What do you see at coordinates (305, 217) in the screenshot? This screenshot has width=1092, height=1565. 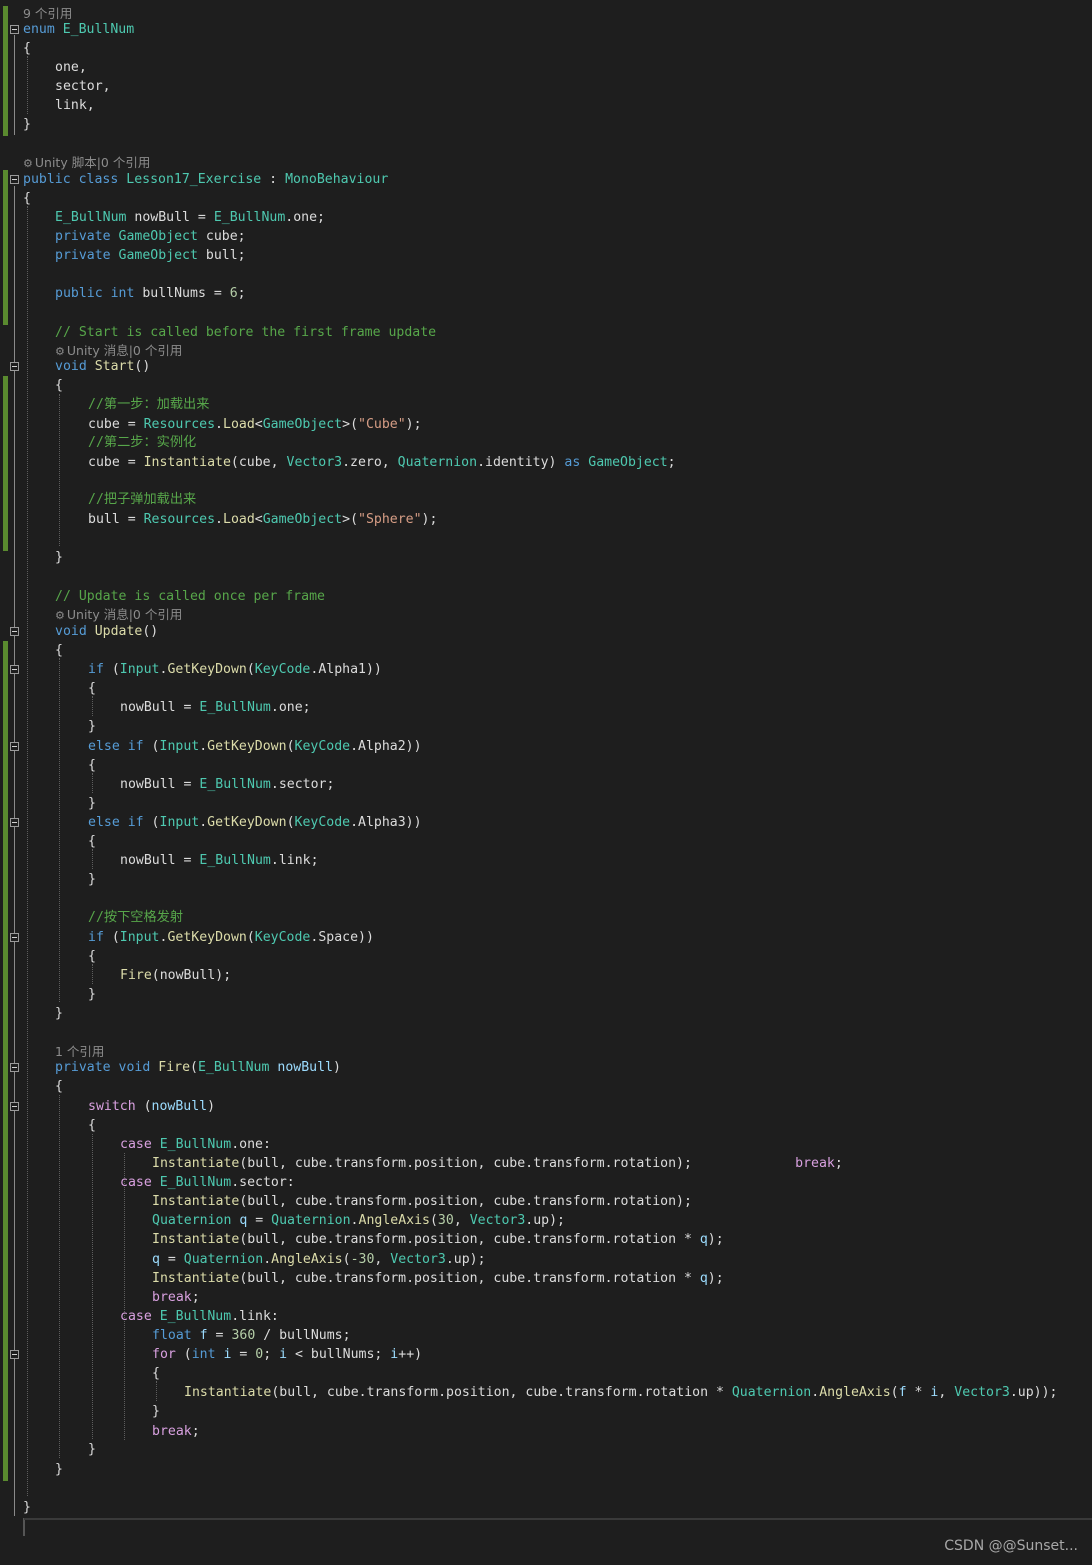 I see `code-token: .one;` at bounding box center [305, 217].